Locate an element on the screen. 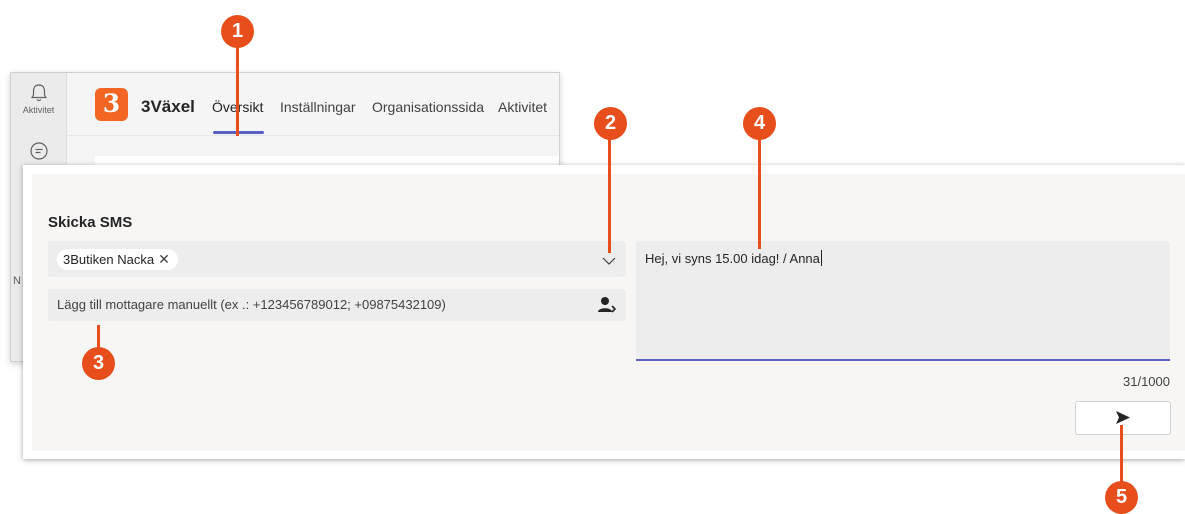  callout-1: 1 is located at coordinates (237, 31).